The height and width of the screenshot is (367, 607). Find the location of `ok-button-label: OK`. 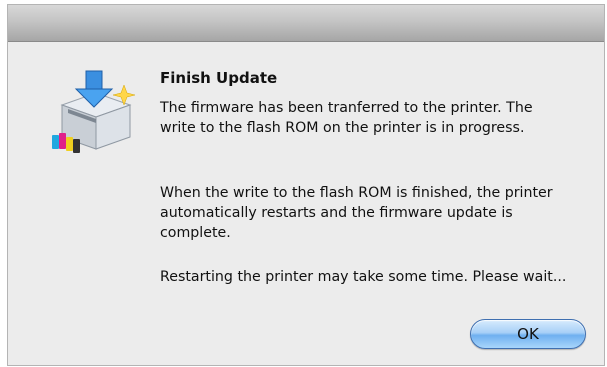

ok-button-label: OK is located at coordinates (528, 334).